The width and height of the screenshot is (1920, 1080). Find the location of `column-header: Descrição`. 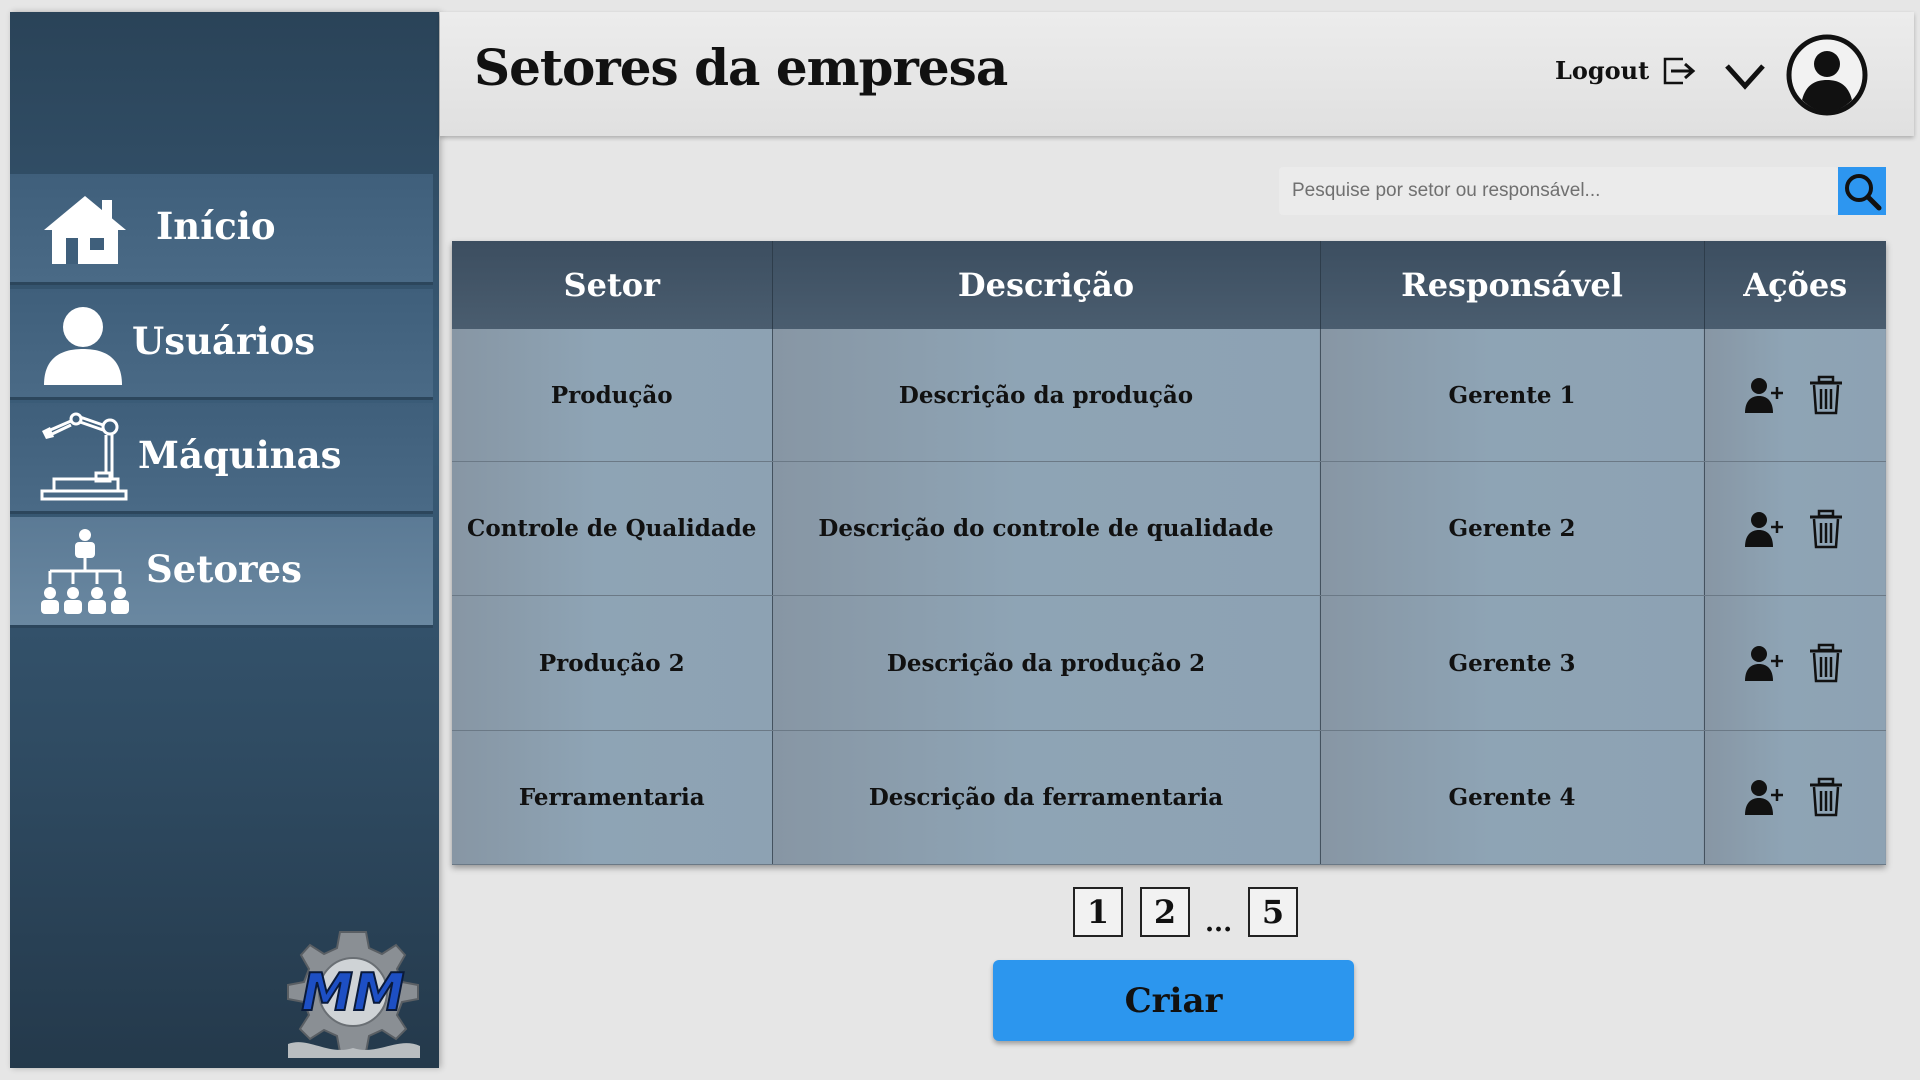

column-header: Descrição is located at coordinates (1046, 285).